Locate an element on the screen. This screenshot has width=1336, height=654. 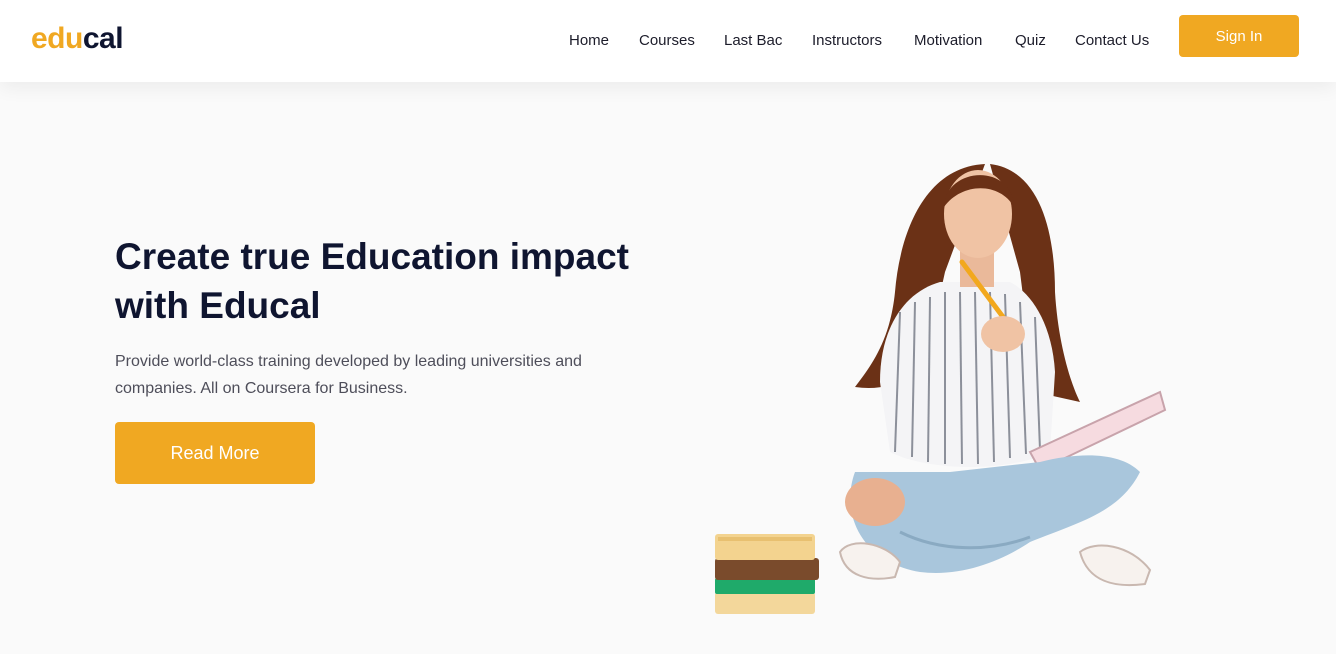
hero-headline: Create true Education impact with Educal is located at coordinates (395, 281).